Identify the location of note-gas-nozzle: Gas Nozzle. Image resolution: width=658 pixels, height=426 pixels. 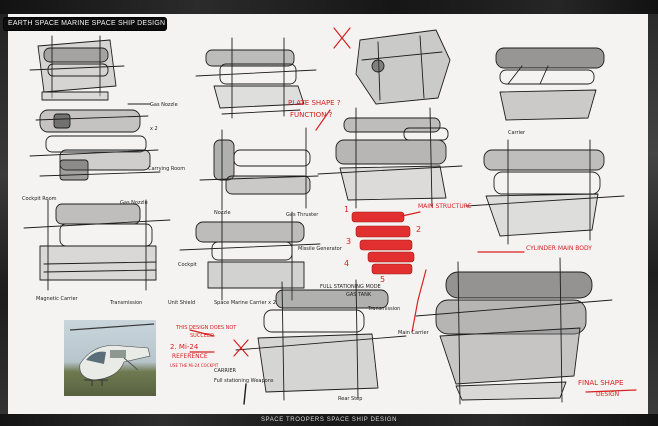
(164, 105).